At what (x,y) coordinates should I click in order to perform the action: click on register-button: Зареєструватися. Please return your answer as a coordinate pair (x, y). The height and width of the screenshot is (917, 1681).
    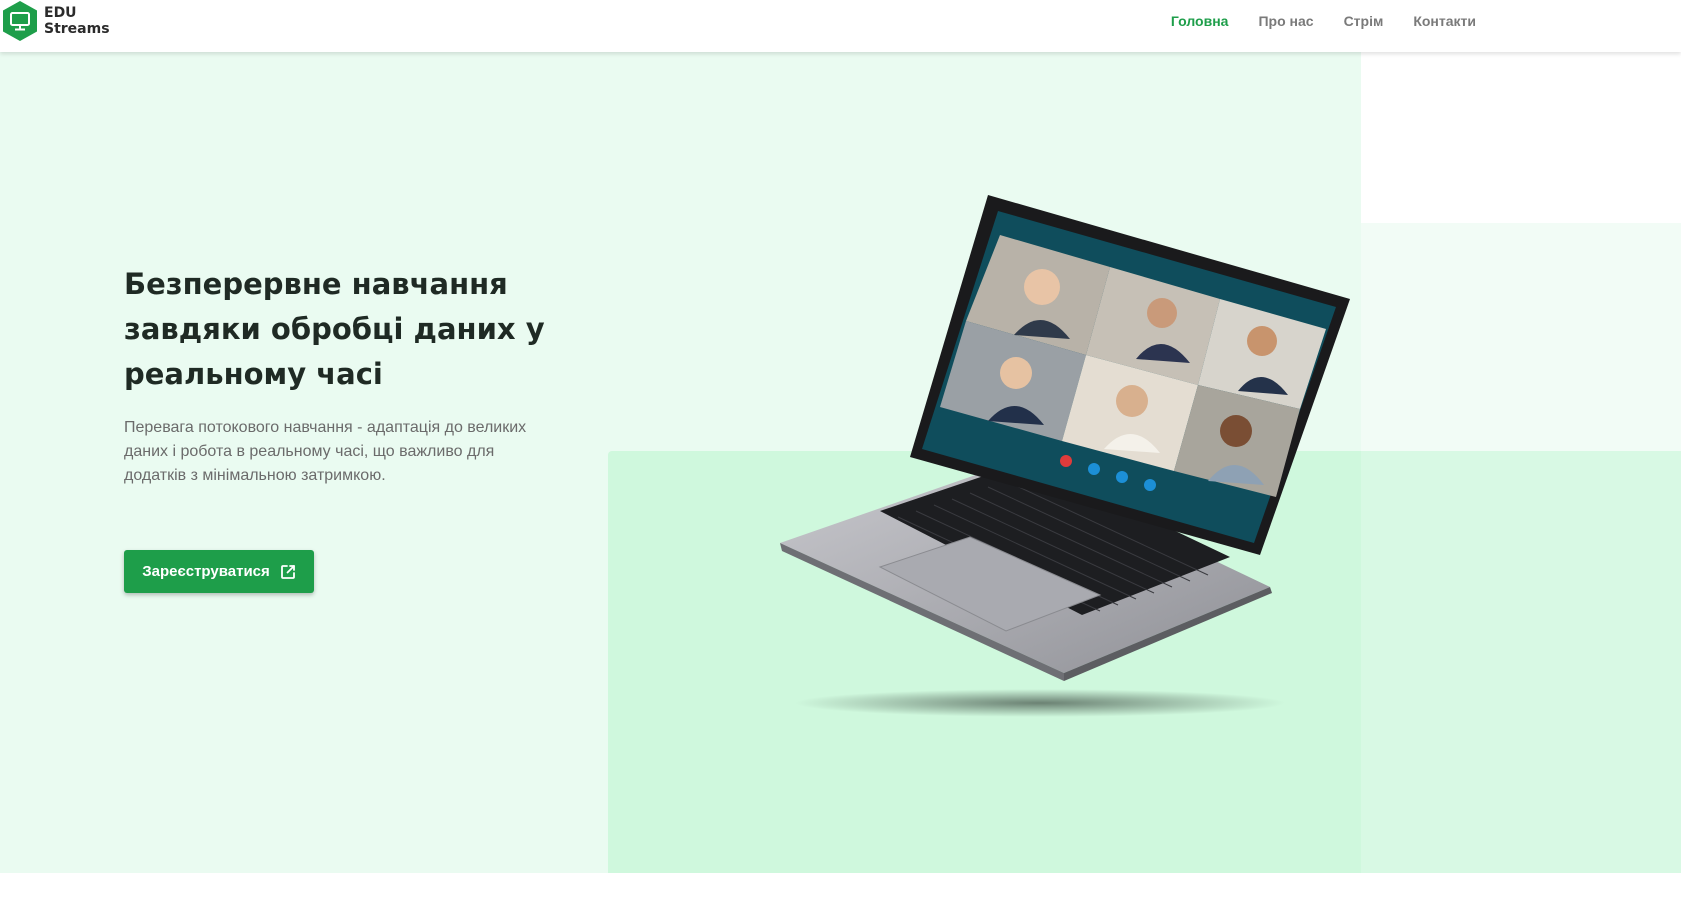
    Looking at the image, I should click on (219, 571).